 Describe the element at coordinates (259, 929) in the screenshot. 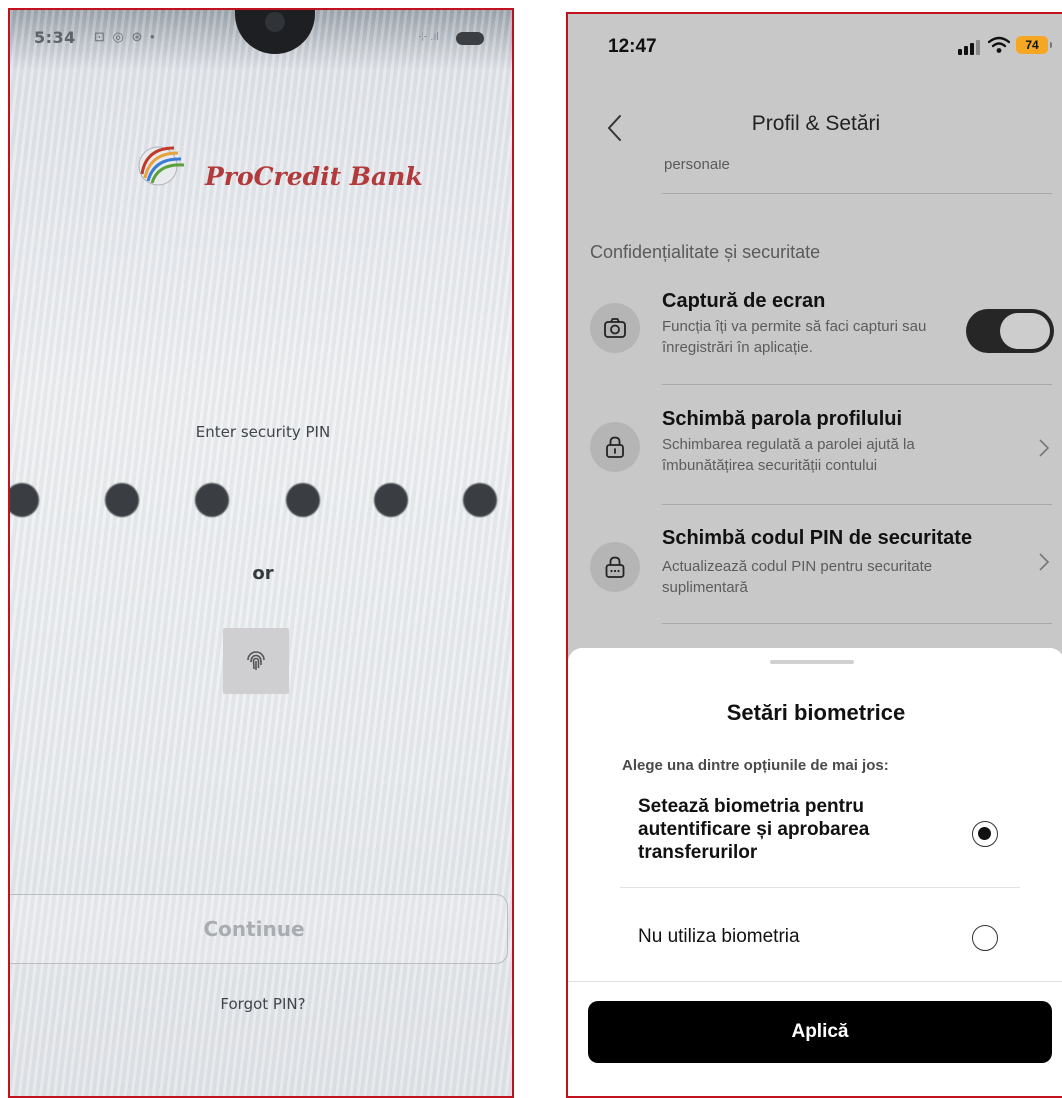

I see `continue-button: Continue` at that location.